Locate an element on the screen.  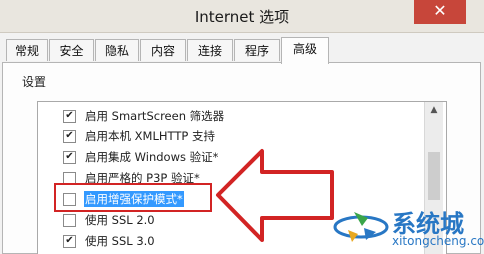
tab-advanced: 高级 is located at coordinates (305, 50).